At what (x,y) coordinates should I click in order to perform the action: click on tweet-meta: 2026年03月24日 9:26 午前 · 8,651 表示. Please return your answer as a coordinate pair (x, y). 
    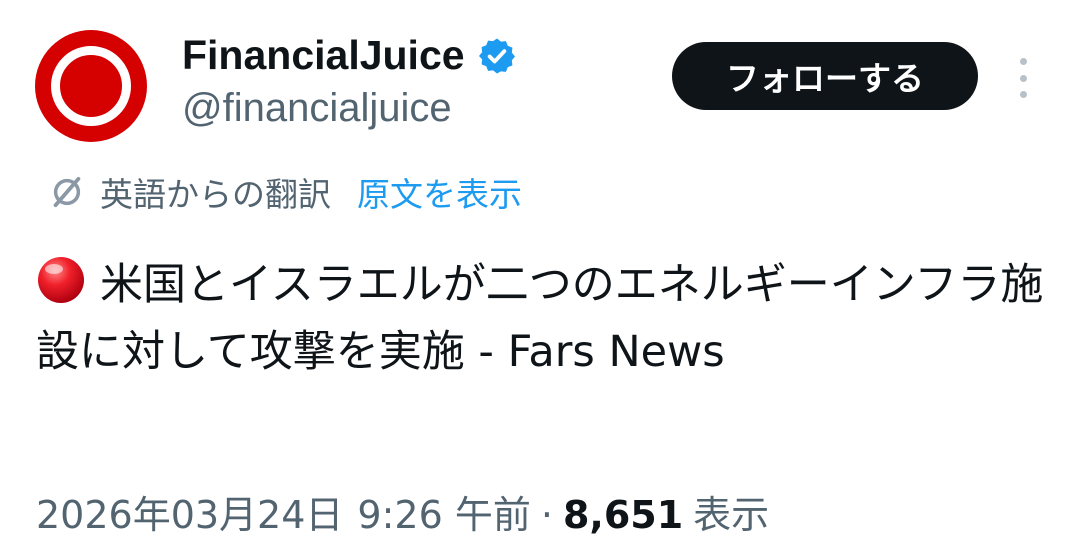
    Looking at the image, I should click on (402, 511).